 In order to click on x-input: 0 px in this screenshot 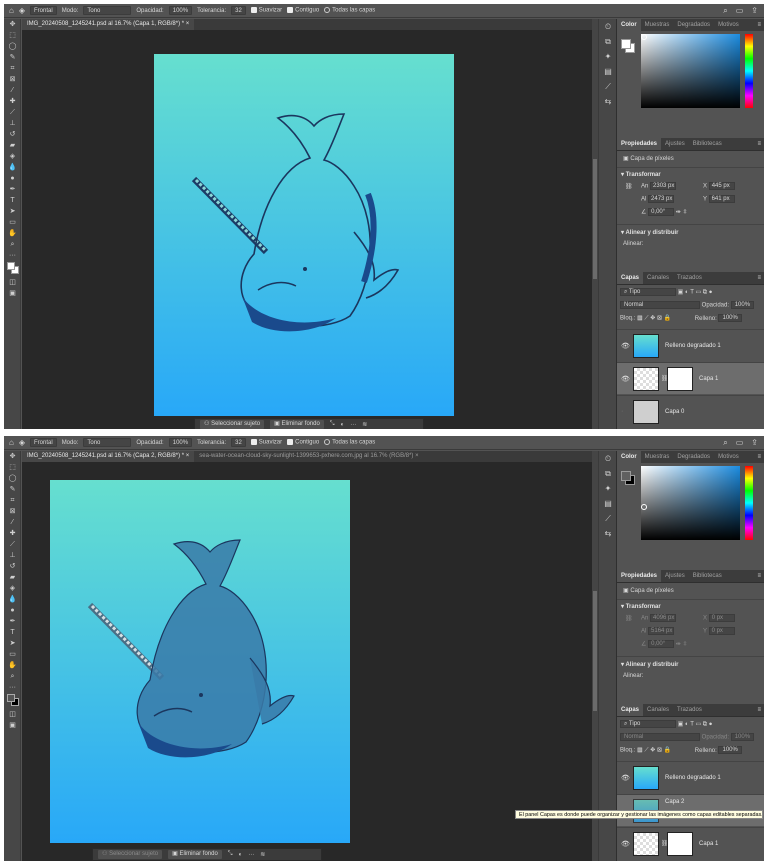, I will do `click(721, 618)`.